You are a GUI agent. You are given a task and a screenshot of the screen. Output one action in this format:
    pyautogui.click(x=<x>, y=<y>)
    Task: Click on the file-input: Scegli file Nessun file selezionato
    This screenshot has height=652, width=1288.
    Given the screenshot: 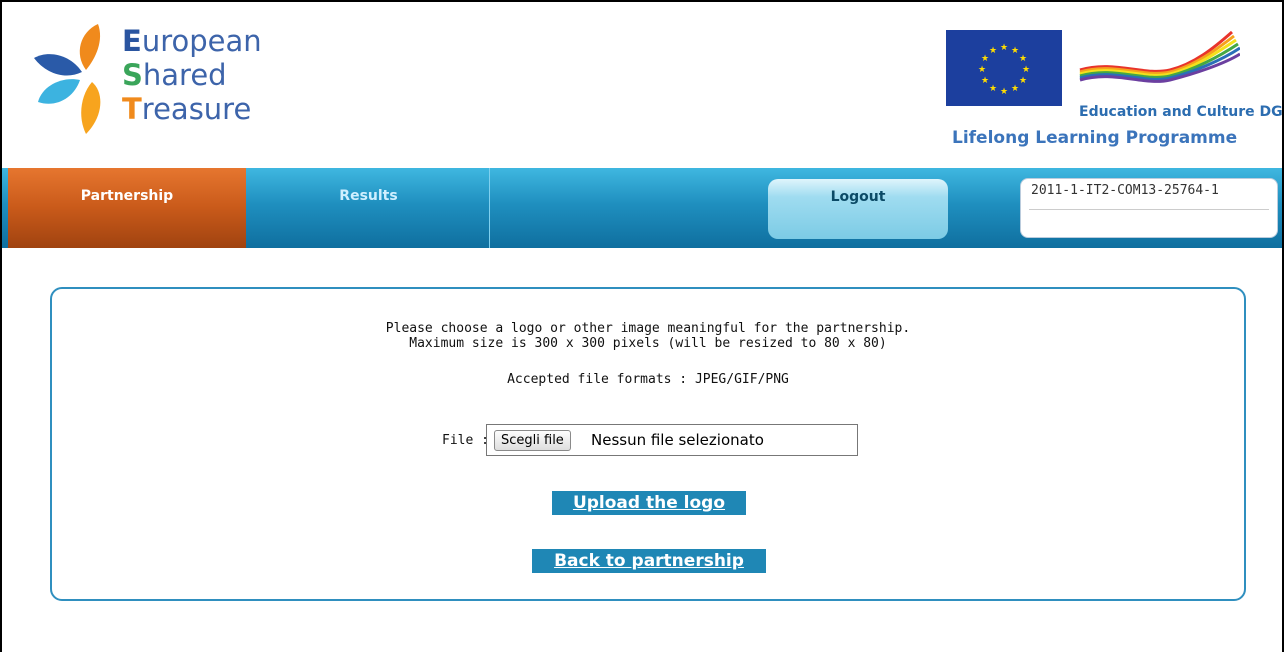 What is the action you would take?
    pyautogui.click(x=672, y=440)
    